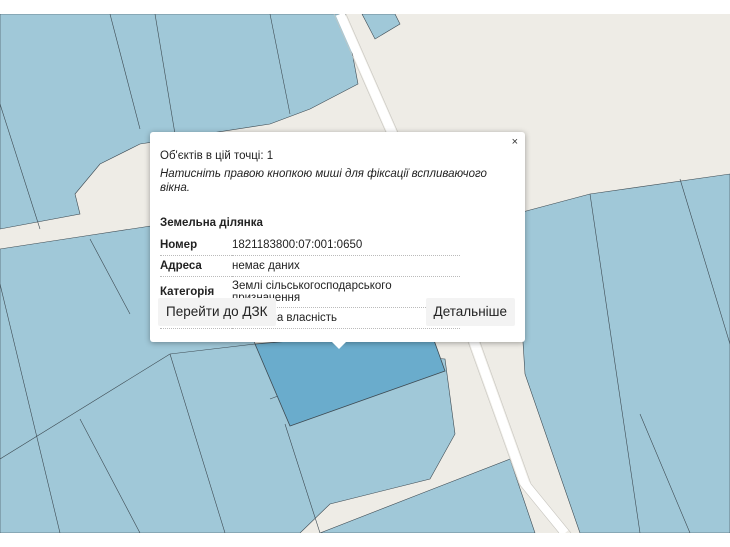 This screenshot has width=730, height=547. Describe the element at coordinates (339, 344) in the screenshot. I see `popup-pointer` at that location.